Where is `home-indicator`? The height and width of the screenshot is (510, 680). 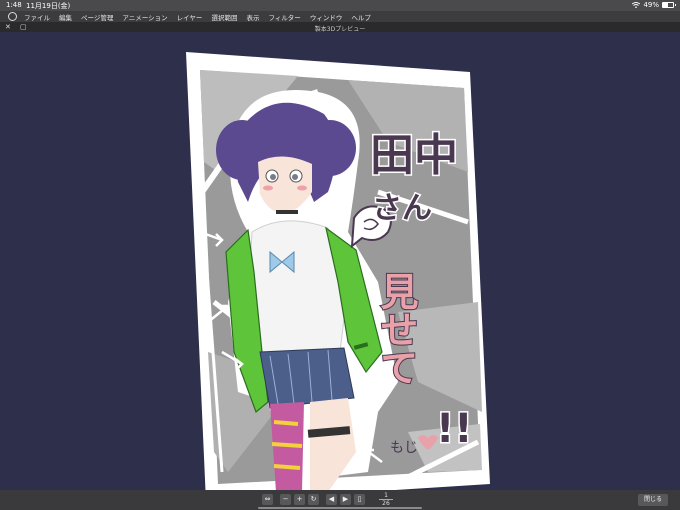 home-indicator is located at coordinates (340, 508).